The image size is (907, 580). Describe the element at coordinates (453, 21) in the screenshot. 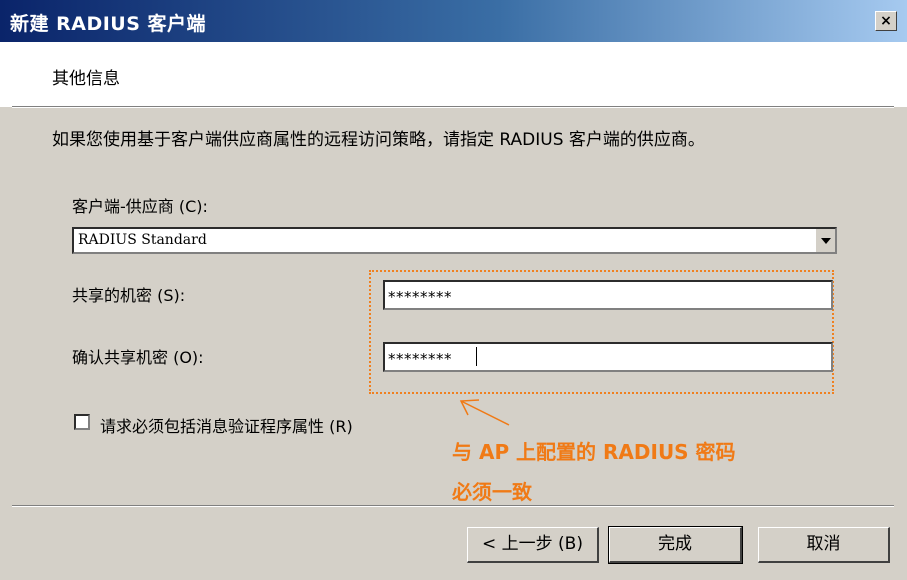

I see `title-bar: 新建 RADIUS 客户端 ×` at that location.